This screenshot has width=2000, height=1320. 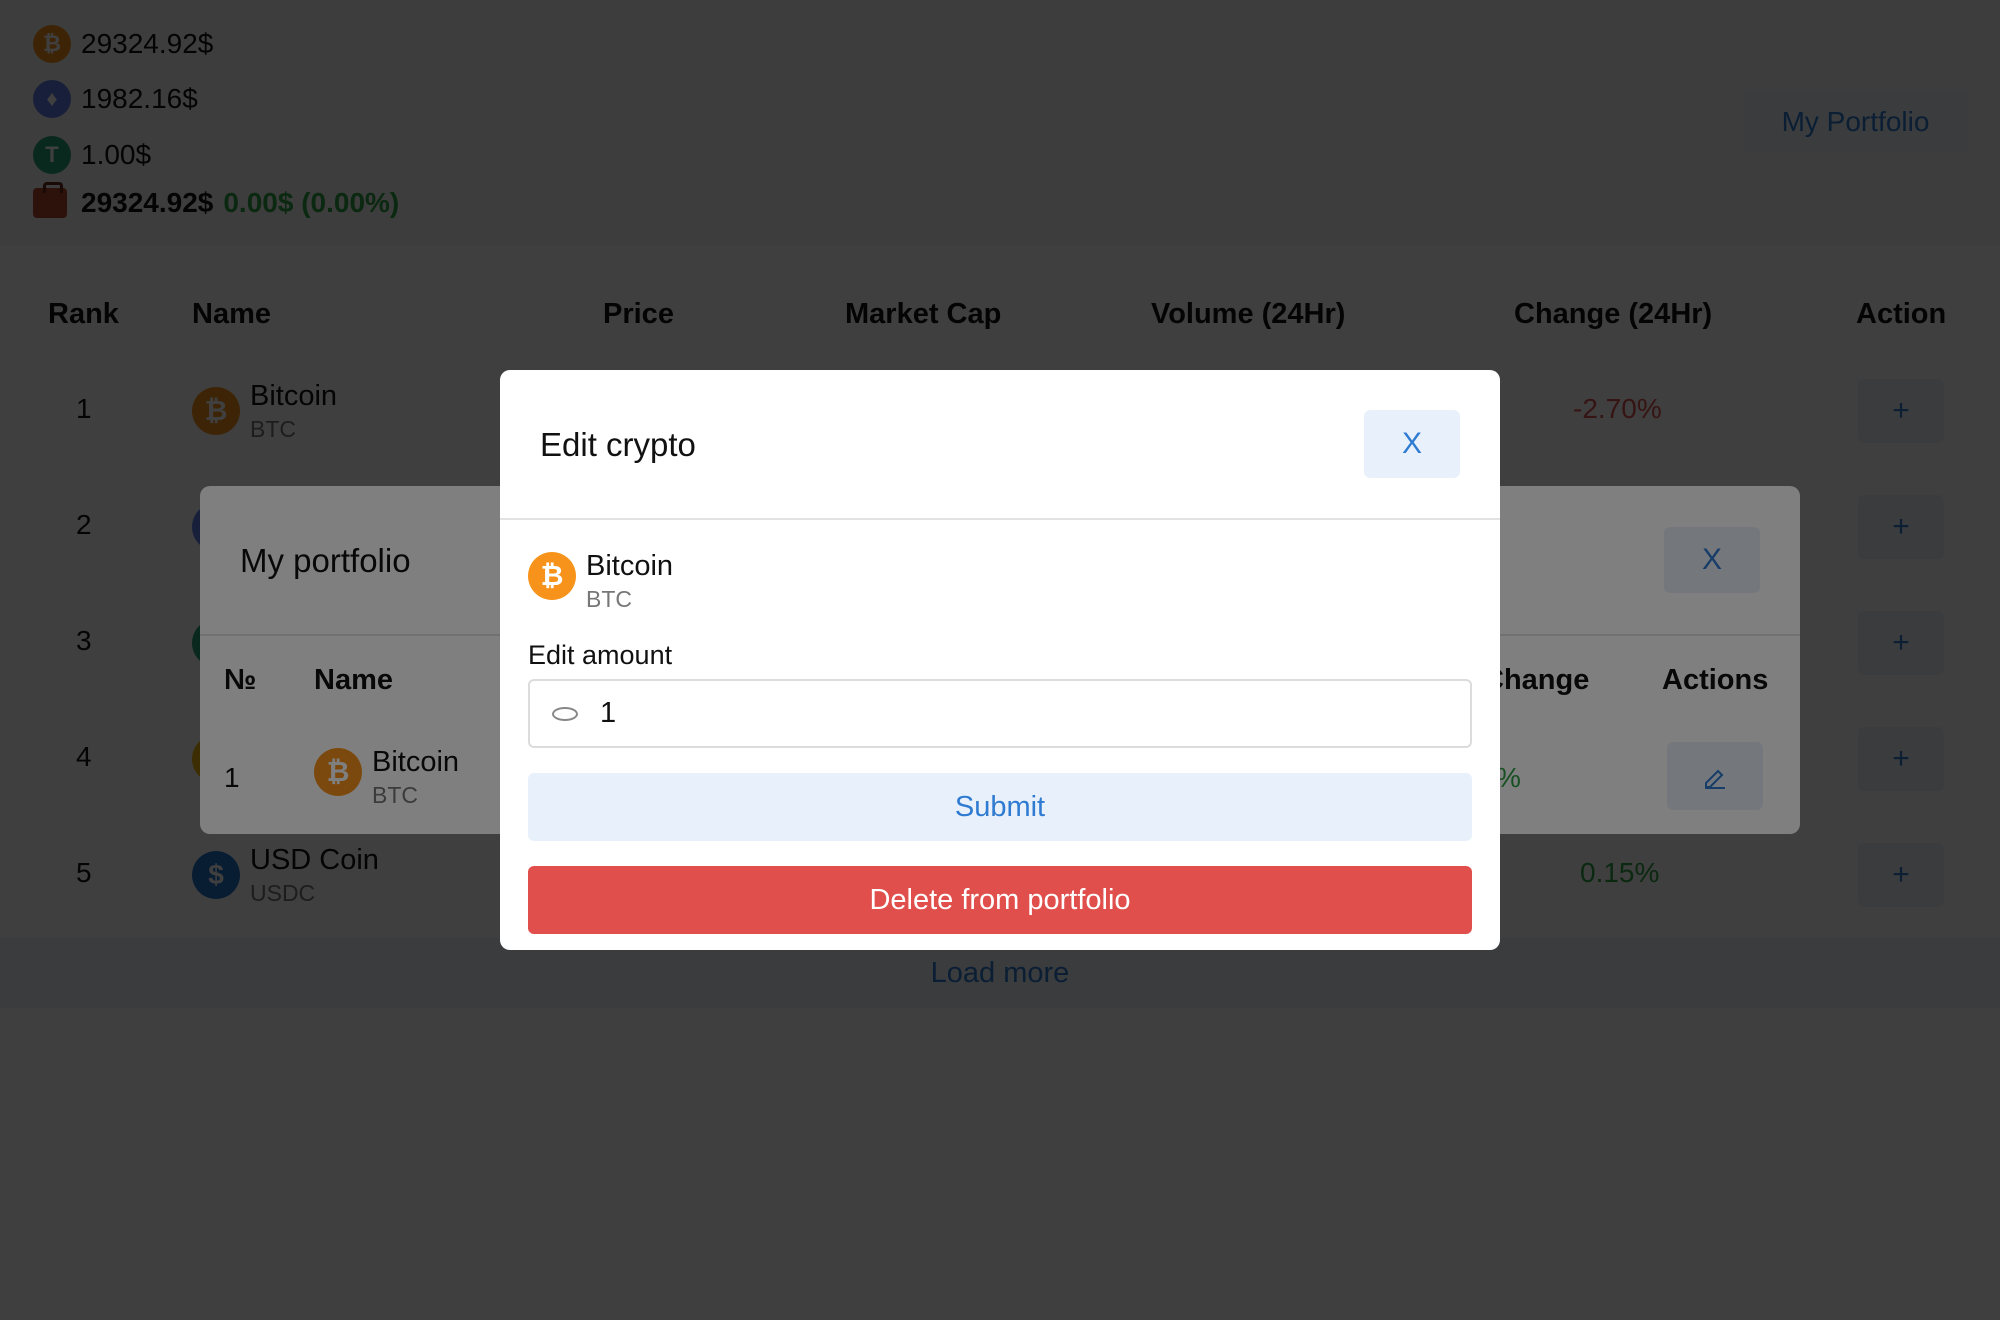 I want to click on amount-label: Edit amount, so click(x=600, y=655).